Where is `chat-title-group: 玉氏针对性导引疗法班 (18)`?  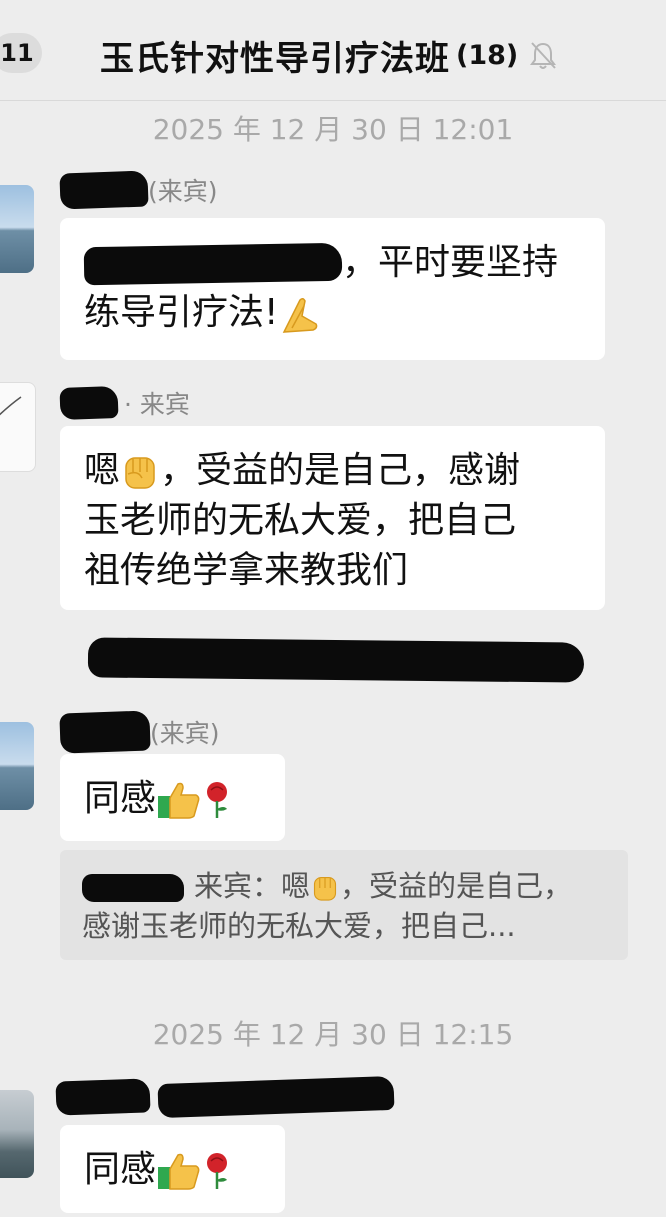
chat-title-group: 玉氏针对性导引疗法班 (18) is located at coordinates (329, 55).